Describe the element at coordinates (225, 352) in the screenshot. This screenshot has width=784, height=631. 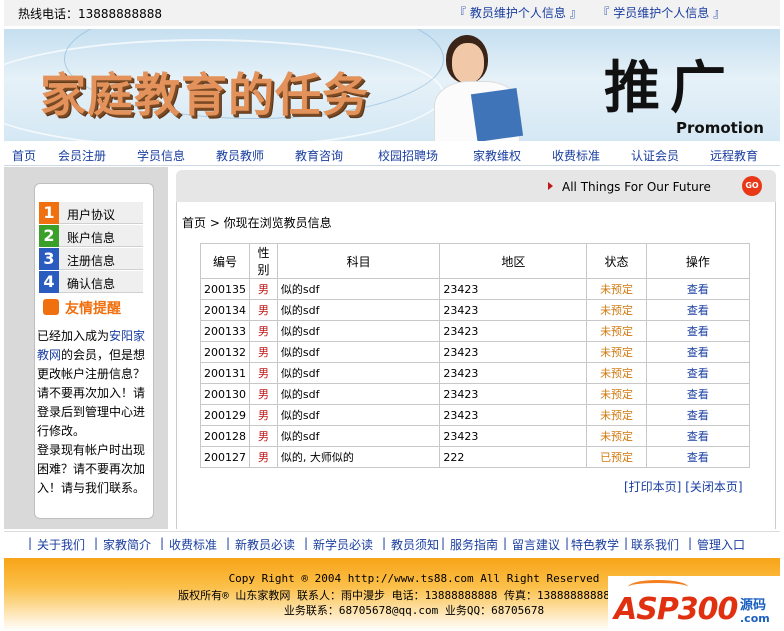
I see `cell-id: 200132` at that location.